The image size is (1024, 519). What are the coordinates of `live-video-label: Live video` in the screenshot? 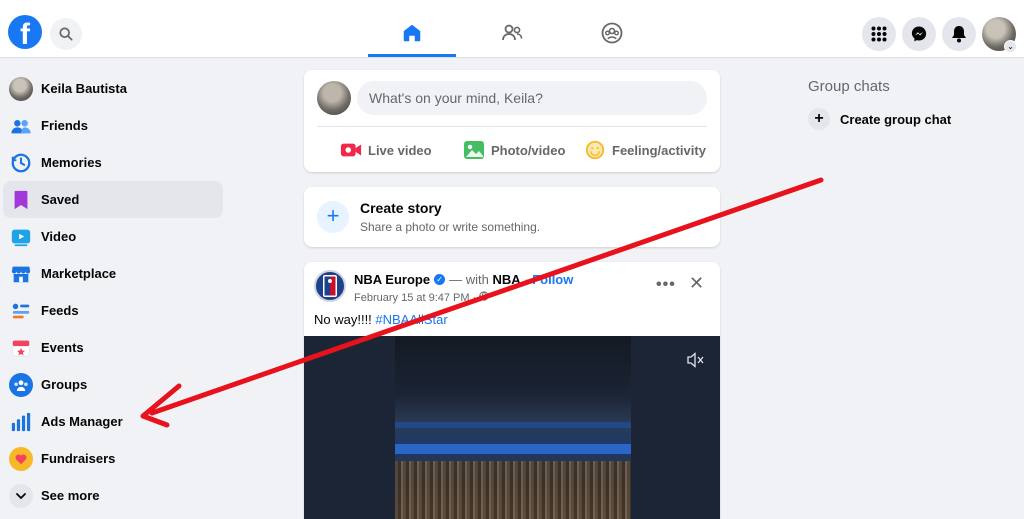 It's located at (400, 150).